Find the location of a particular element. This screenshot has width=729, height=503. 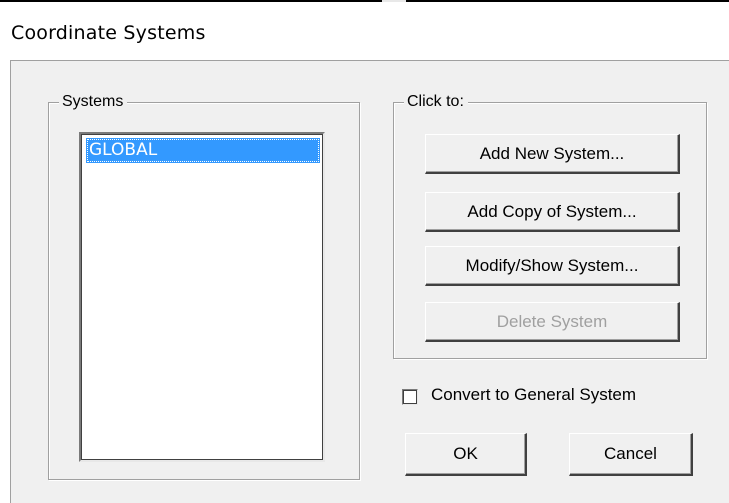

top-border is located at coordinates (364, 1).